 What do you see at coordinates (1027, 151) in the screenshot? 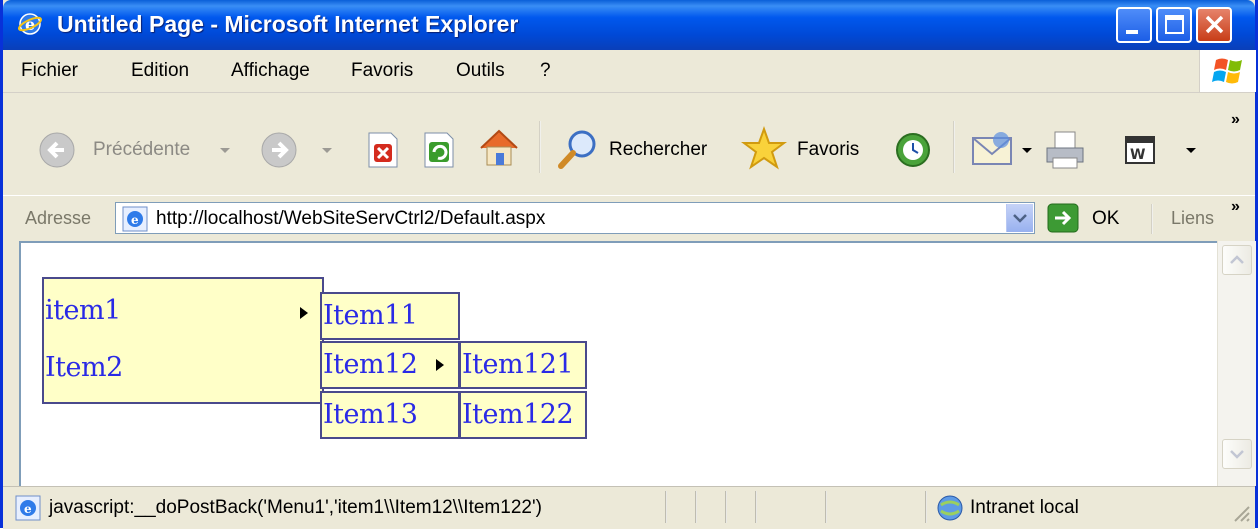
I see `mail-dropdown-icon` at bounding box center [1027, 151].